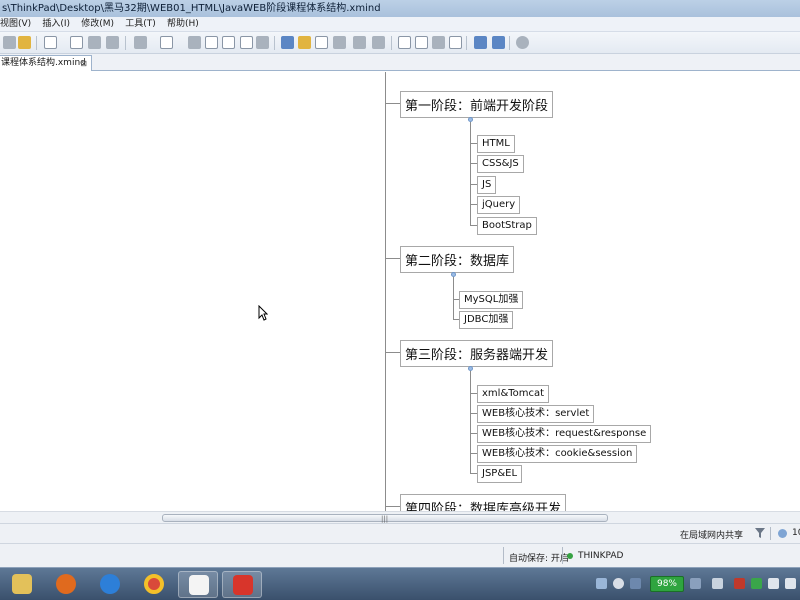 The width and height of the screenshot is (800, 600). What do you see at coordinates (378, 42) in the screenshot?
I see `style-icon` at bounding box center [378, 42].